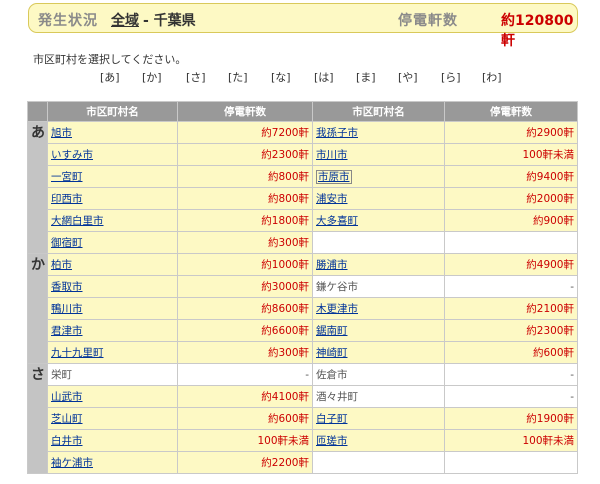  I want to click on municipality-link: 大多喜町, so click(337, 221).